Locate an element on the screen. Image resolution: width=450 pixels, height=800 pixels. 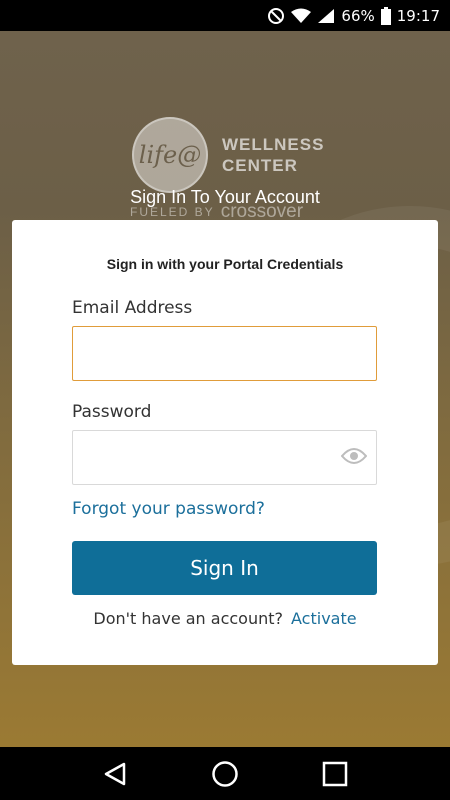
activate-link: Activate is located at coordinates (324, 618).